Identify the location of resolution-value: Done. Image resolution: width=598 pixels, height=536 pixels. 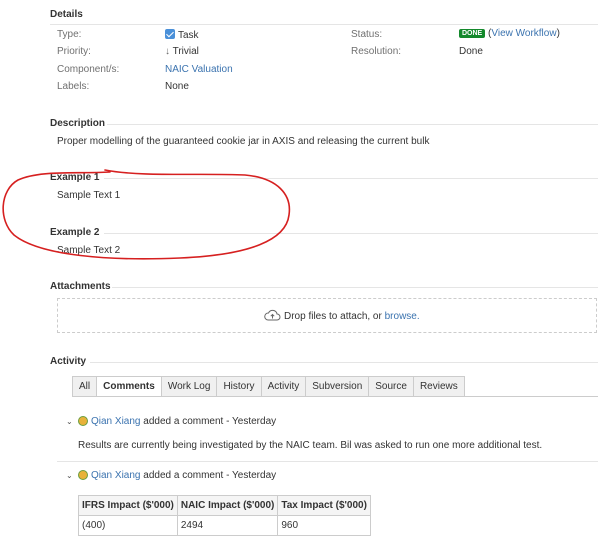
(471, 51).